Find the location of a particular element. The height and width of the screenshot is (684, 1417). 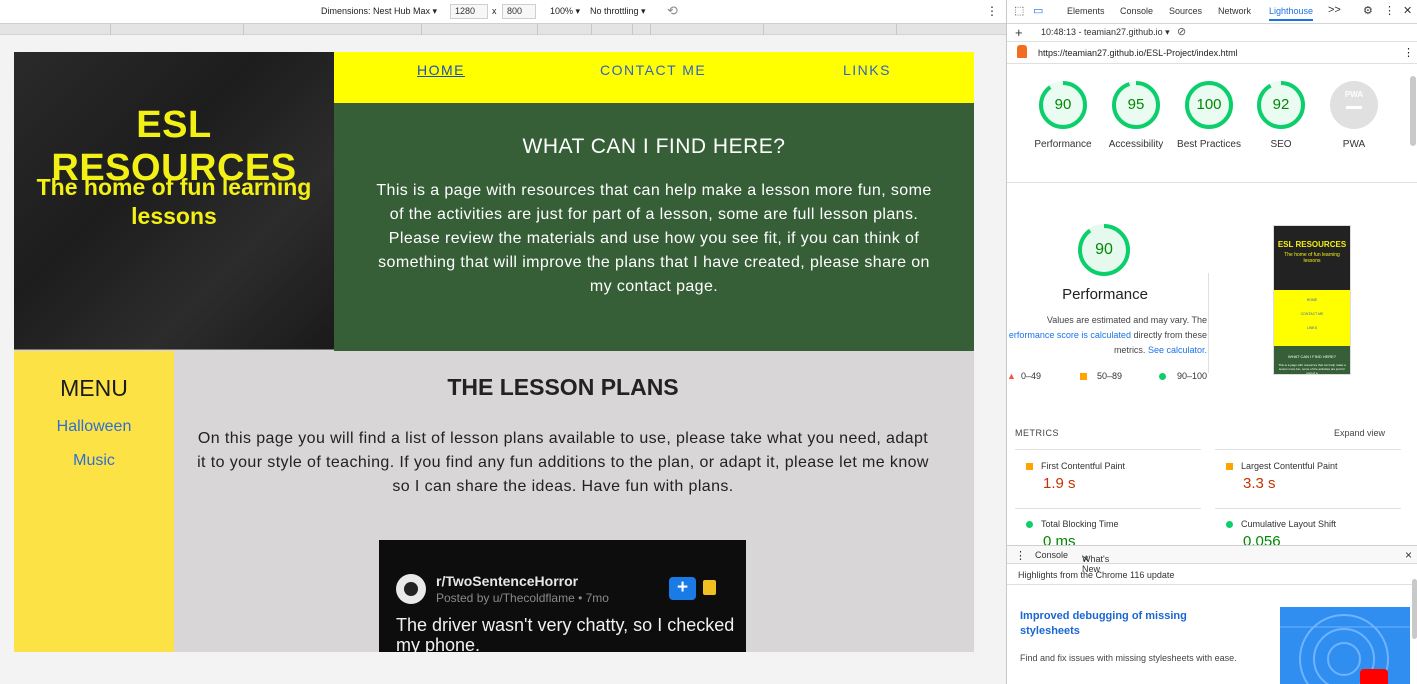

article-video-thumbnail is located at coordinates (1345, 645).